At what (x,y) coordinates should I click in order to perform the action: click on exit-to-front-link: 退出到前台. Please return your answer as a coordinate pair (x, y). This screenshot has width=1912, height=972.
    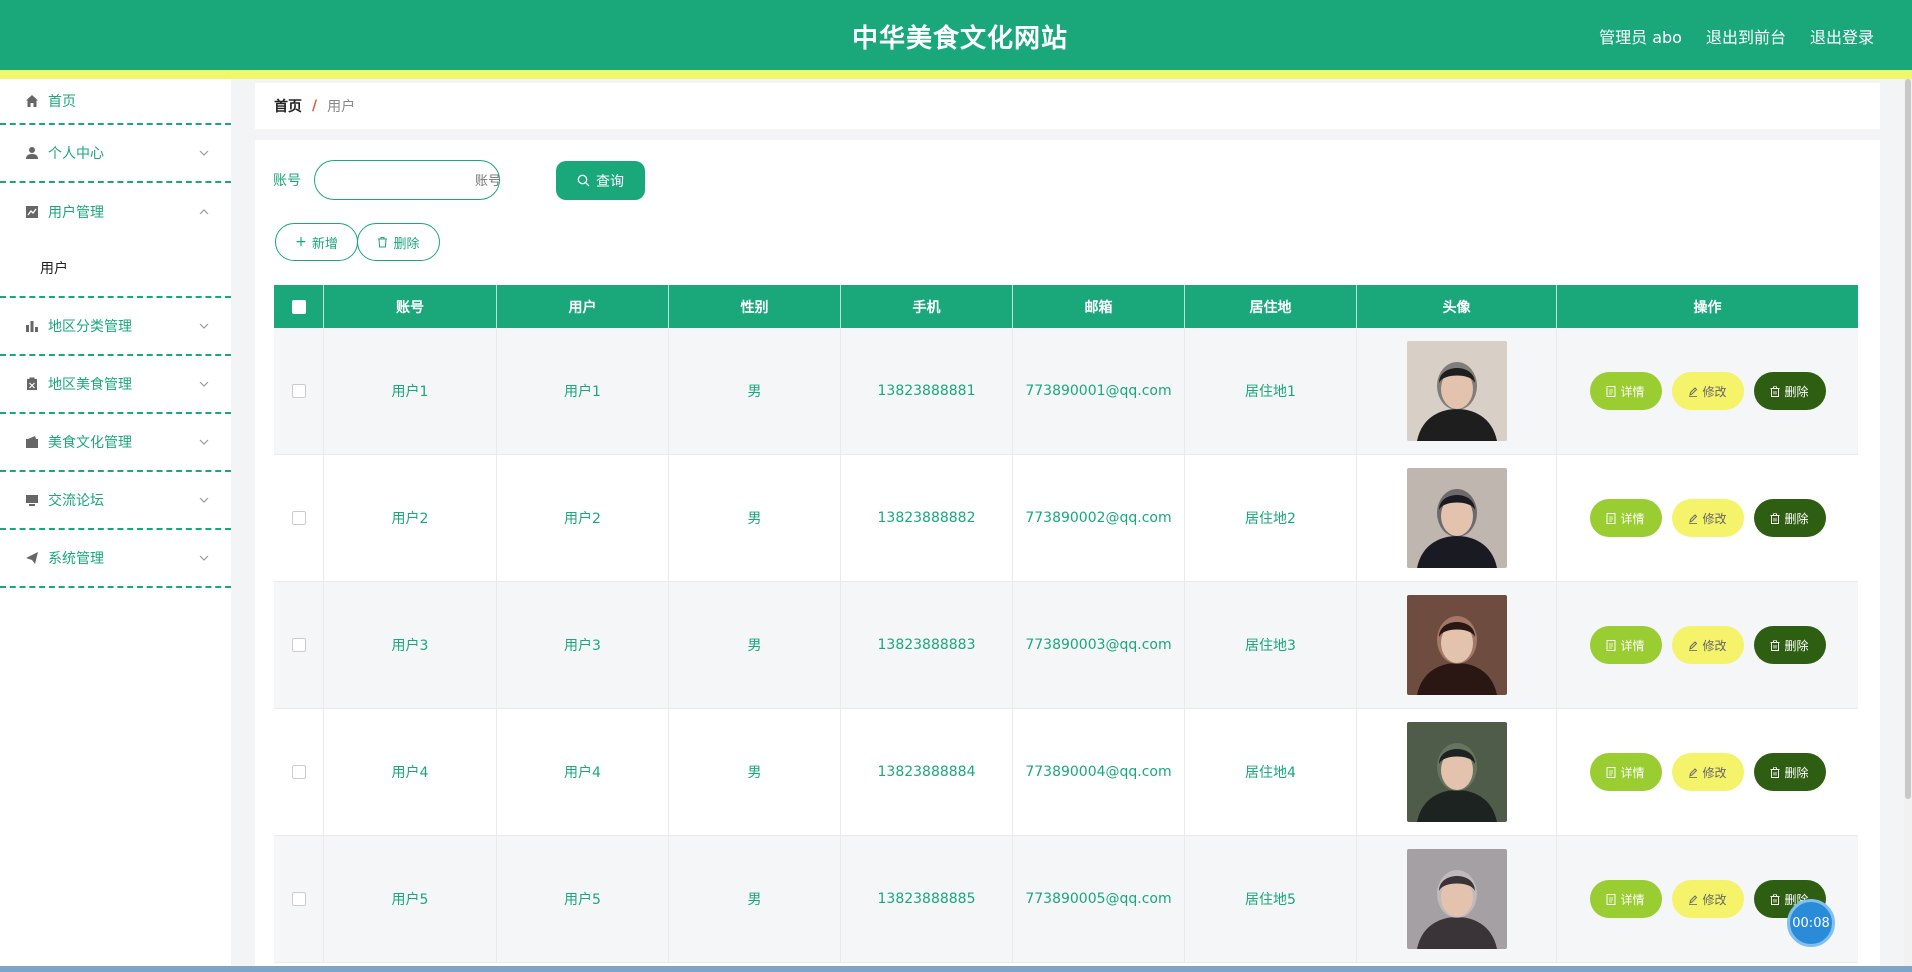
    Looking at the image, I should click on (1746, 36).